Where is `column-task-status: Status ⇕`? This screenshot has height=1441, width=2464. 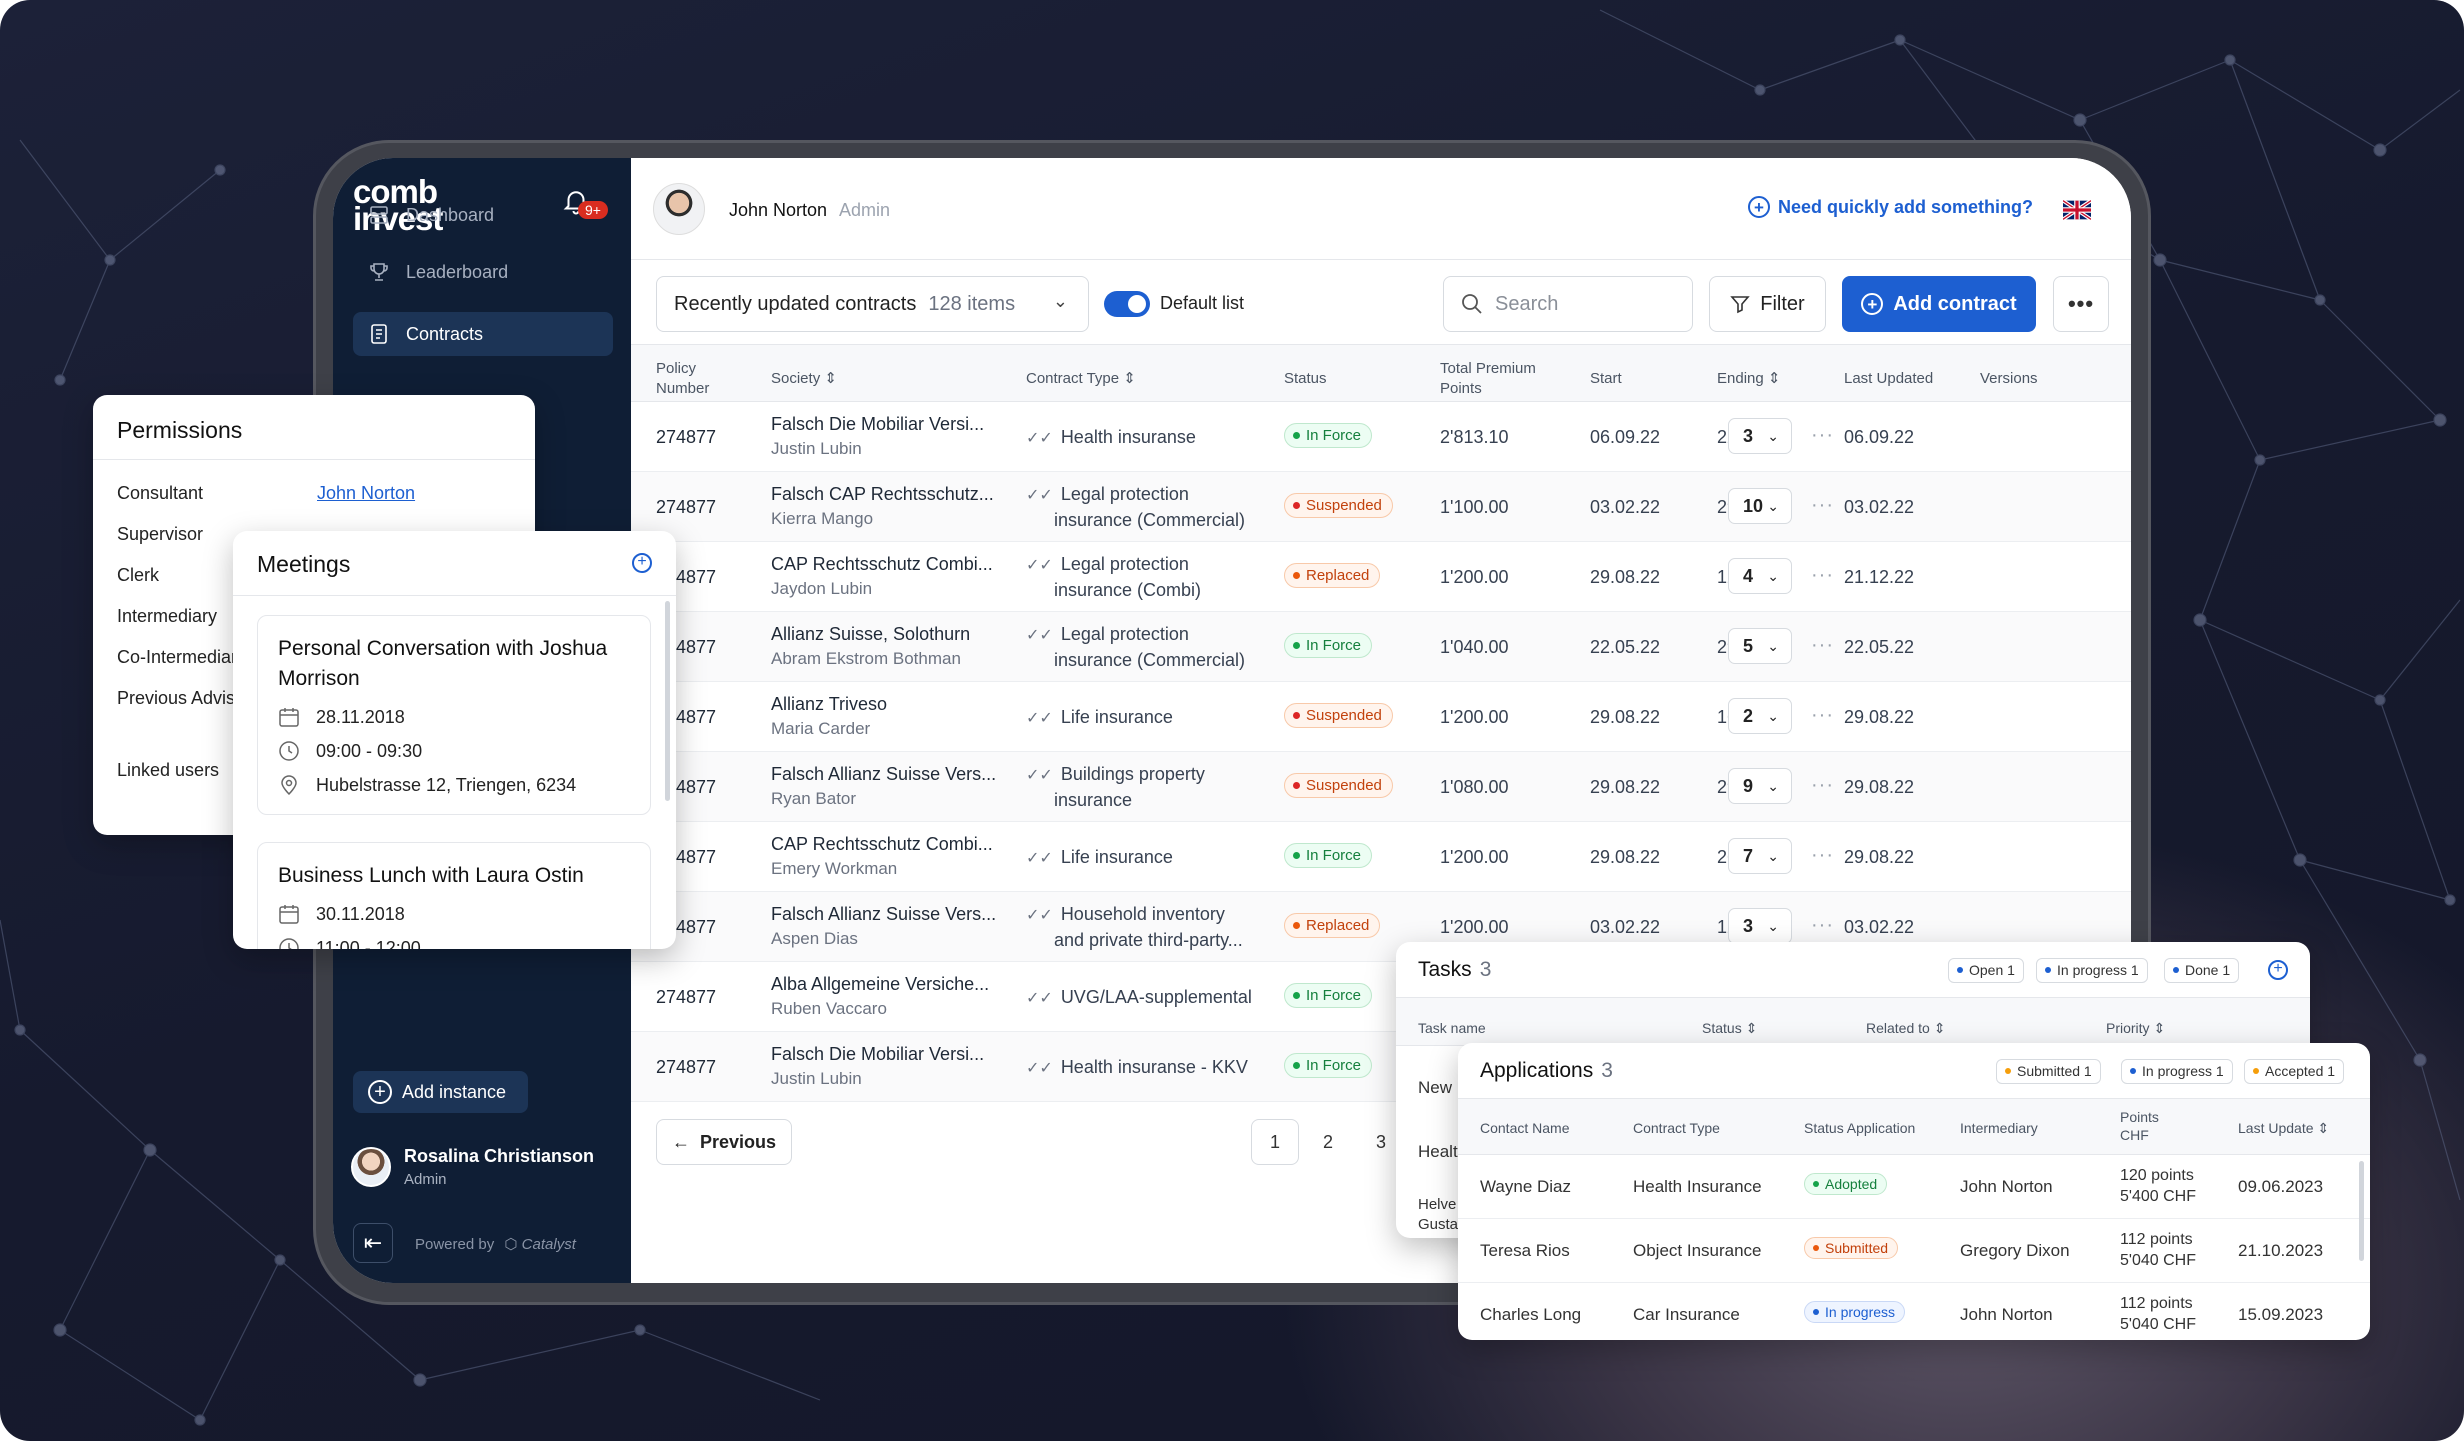
column-task-status: Status ⇕ is located at coordinates (1729, 1028).